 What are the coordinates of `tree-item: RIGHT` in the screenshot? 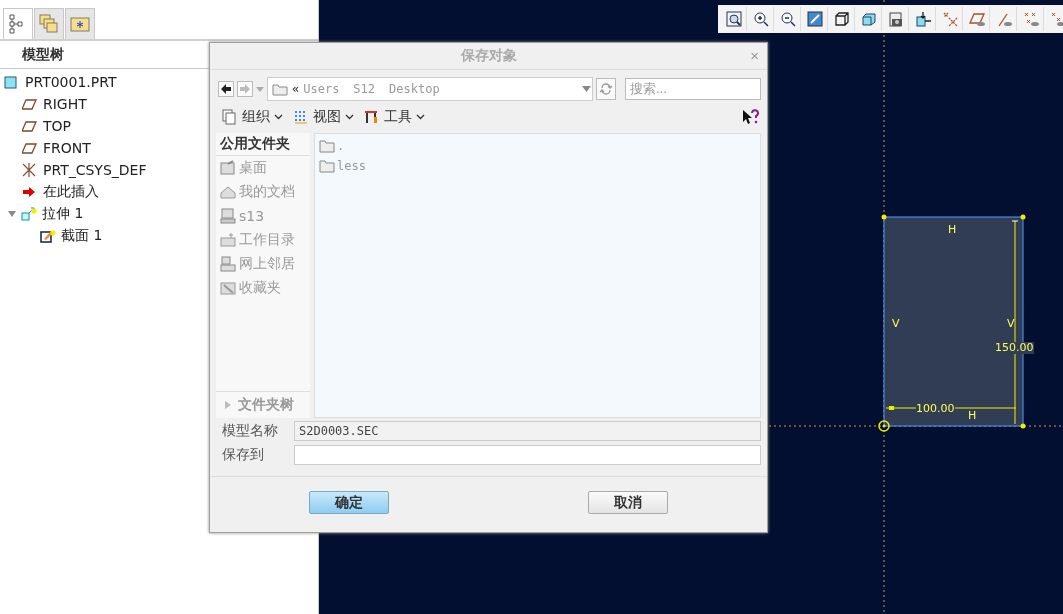 It's located at (65, 104).